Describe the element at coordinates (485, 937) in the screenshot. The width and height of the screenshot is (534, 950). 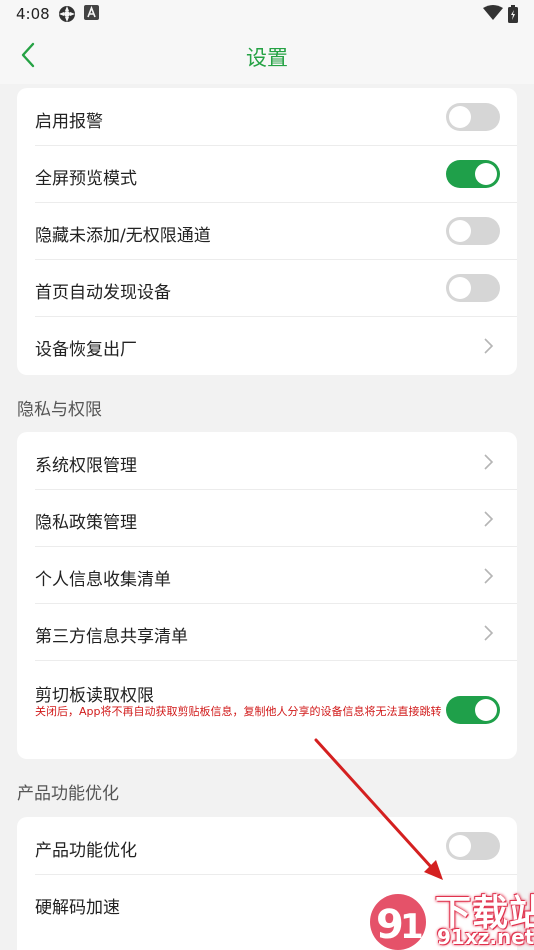
I see `watermark-url: 91xz.net` at that location.